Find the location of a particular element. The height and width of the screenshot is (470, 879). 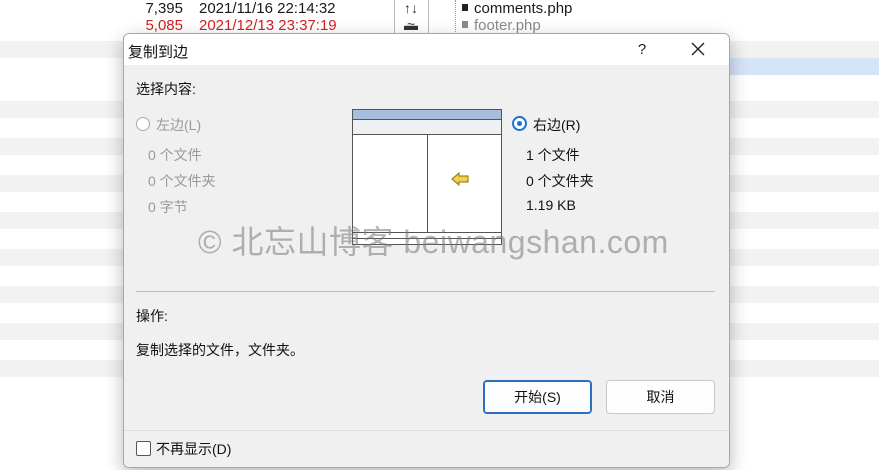

operation-label: 操作: is located at coordinates (152, 316).